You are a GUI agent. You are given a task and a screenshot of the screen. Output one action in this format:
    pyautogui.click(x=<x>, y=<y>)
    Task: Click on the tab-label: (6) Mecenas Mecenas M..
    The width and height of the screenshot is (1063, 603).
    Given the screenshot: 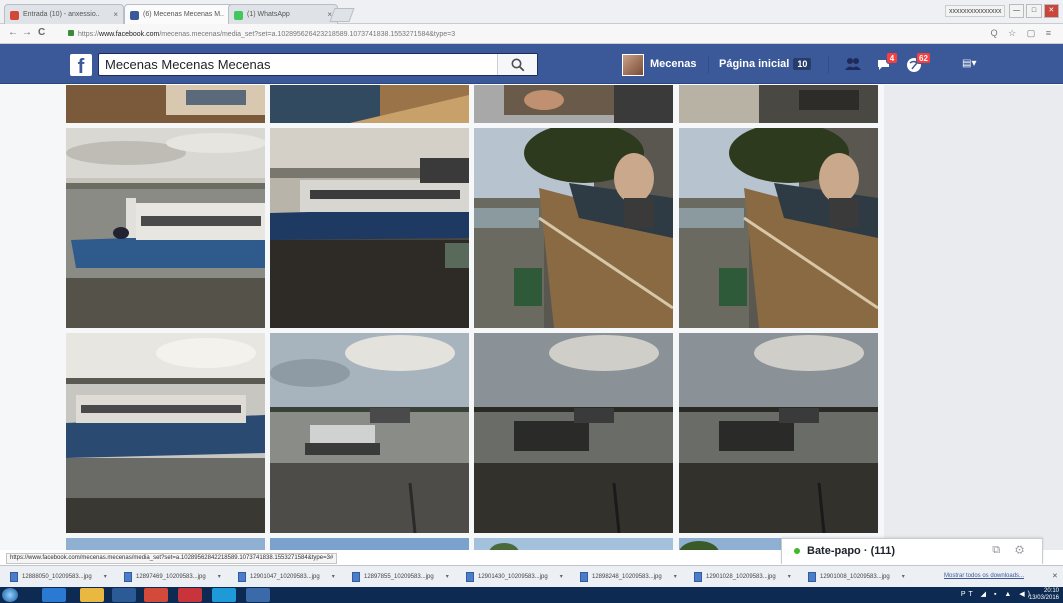 What is the action you would take?
    pyautogui.click(x=183, y=14)
    